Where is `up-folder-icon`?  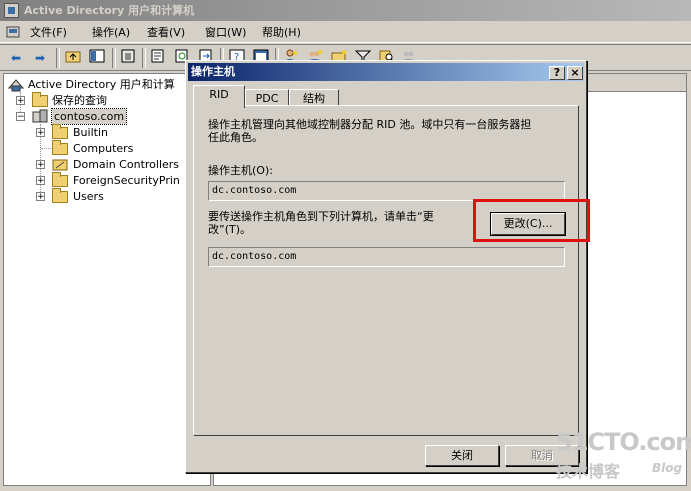 up-folder-icon is located at coordinates (73, 58).